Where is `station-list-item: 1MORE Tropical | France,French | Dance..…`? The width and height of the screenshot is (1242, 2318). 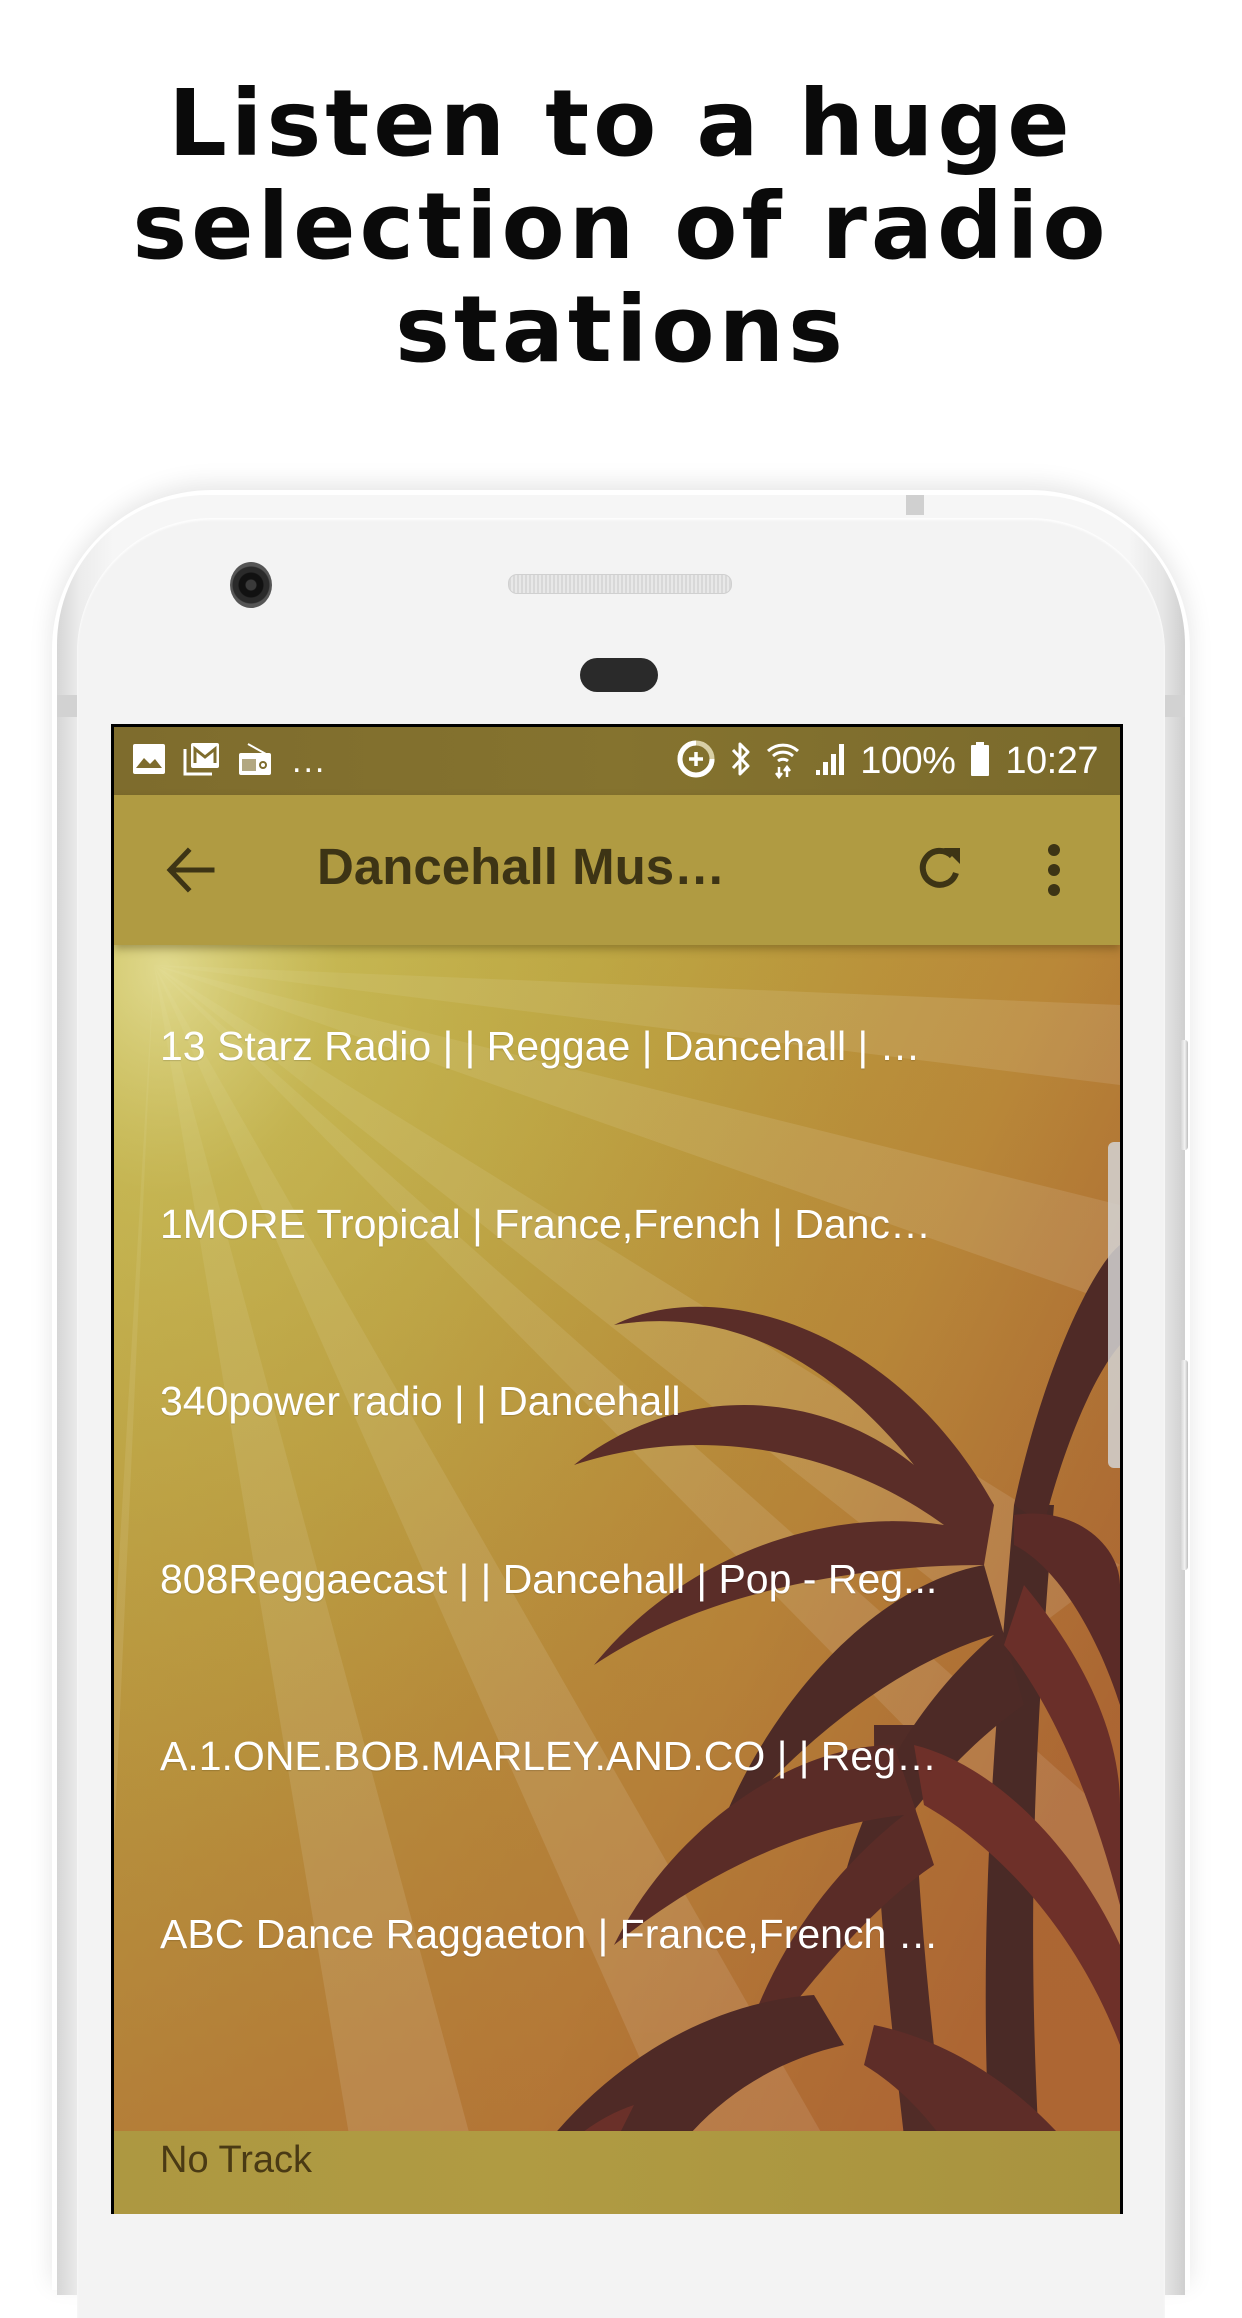
station-list-item: 1MORE Tropical | France,French | Dance..… is located at coordinates (550, 1236).